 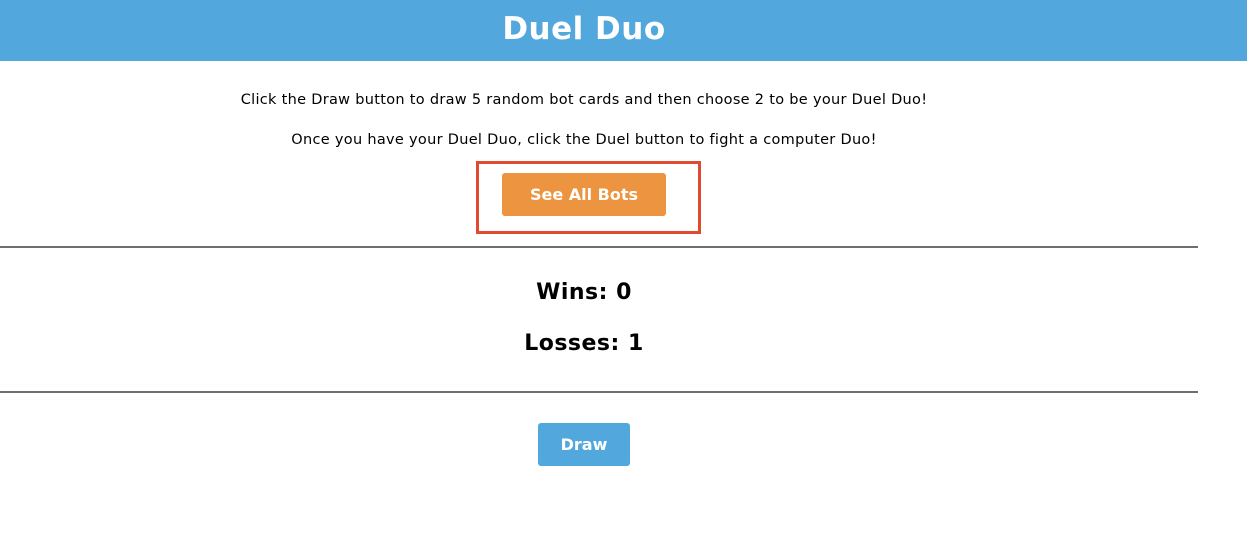 I want to click on divider-top, so click(x=599, y=247).